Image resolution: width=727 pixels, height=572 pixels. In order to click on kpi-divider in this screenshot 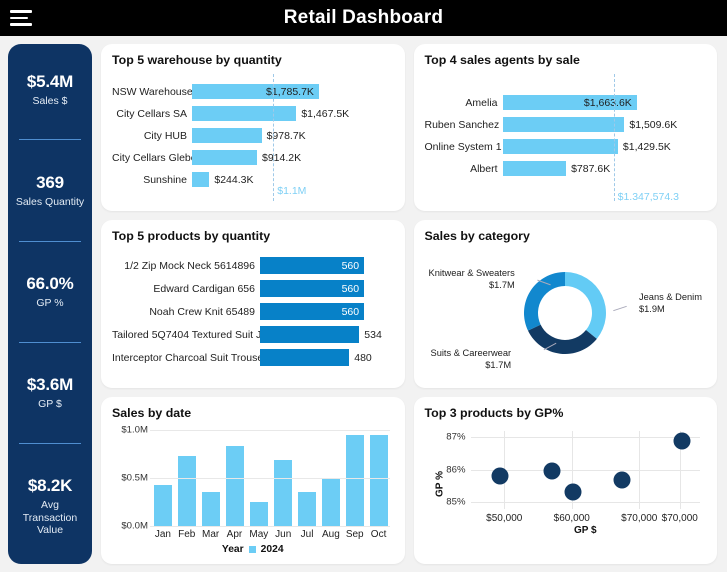, I will do `click(50, 140)`.